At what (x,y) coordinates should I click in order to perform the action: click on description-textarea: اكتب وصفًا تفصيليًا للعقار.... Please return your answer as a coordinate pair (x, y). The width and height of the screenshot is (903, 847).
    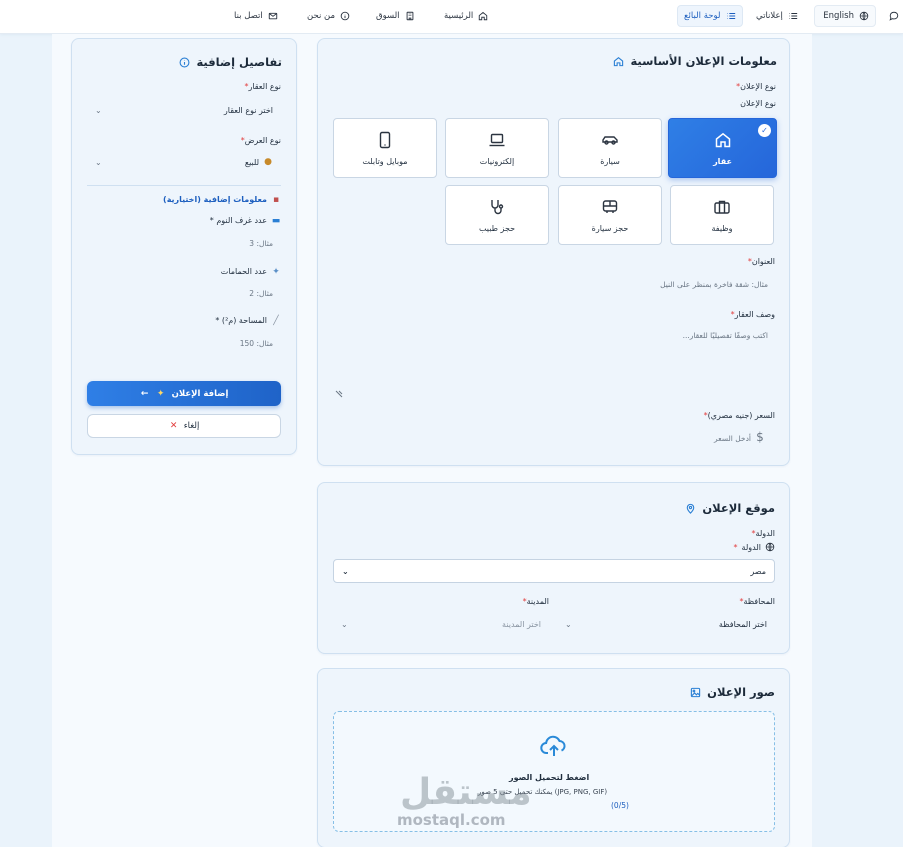
    Looking at the image, I should click on (725, 335).